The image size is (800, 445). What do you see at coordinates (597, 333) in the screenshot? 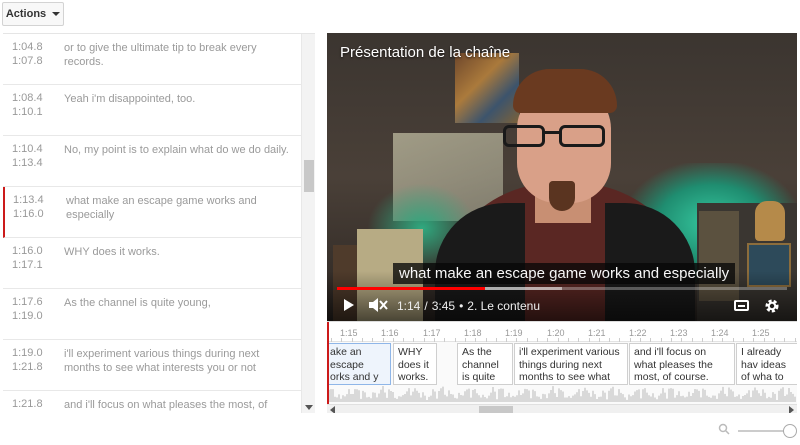
I see `tick-label: 1:21` at bounding box center [597, 333].